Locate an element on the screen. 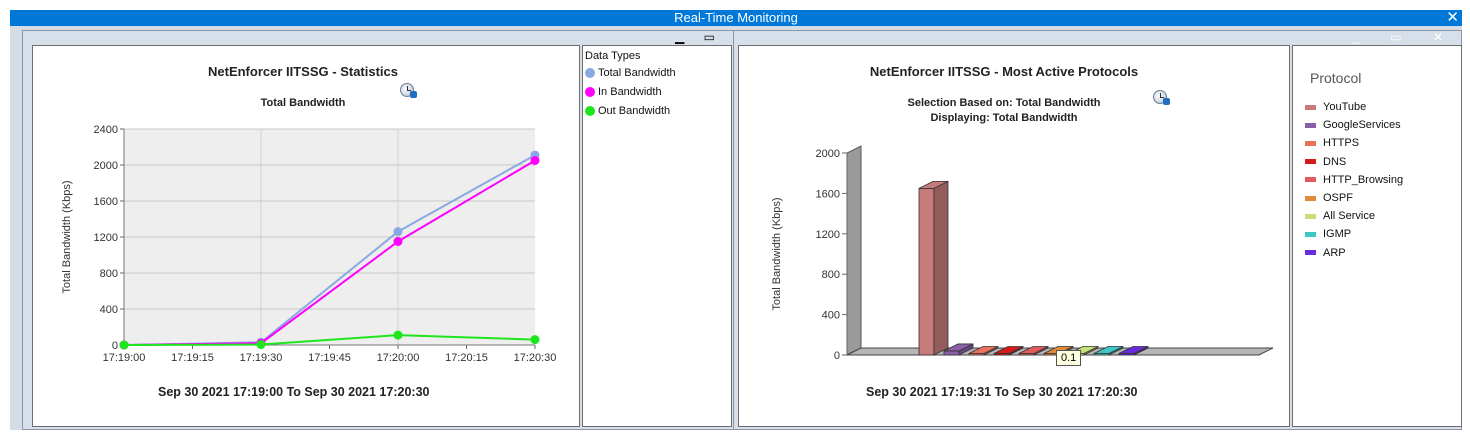 Image resolution: width=1470 pixels, height=438 pixels. x-tick-label: 17:19:00 is located at coordinates (124, 358).